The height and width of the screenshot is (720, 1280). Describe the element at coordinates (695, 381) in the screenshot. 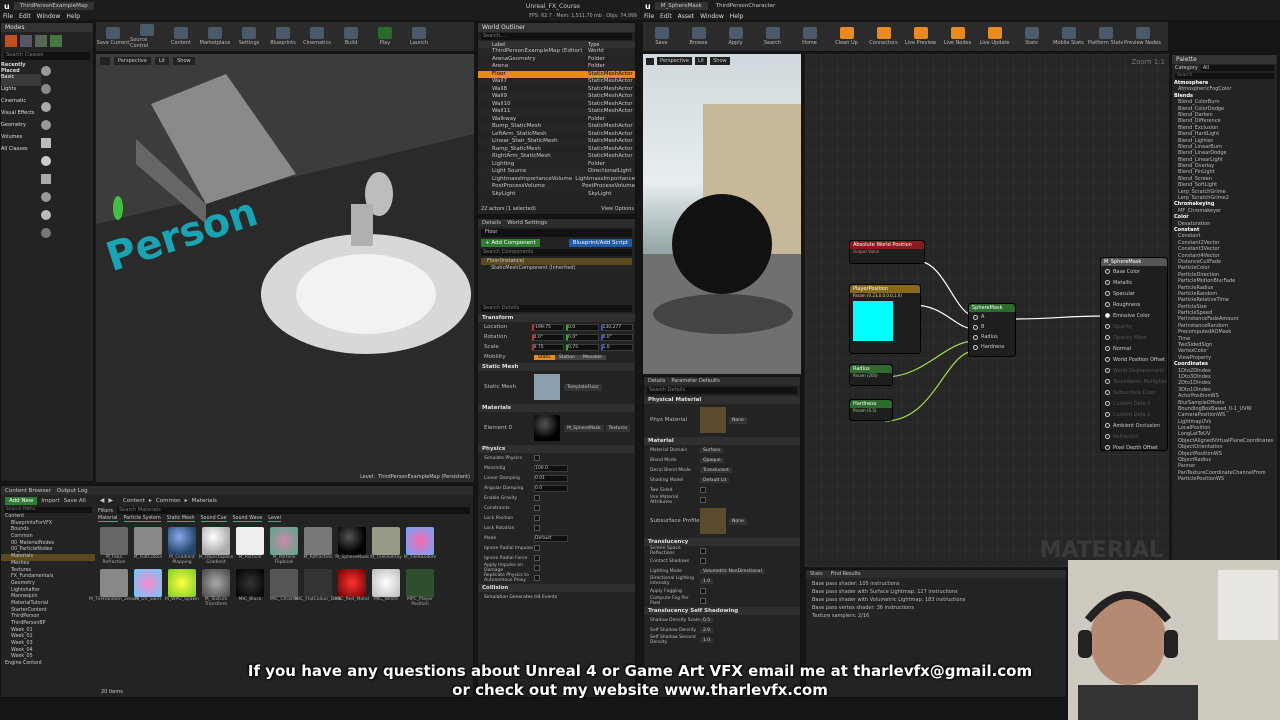

I see `parameter-defaults-tab: Parameter Defaults` at that location.